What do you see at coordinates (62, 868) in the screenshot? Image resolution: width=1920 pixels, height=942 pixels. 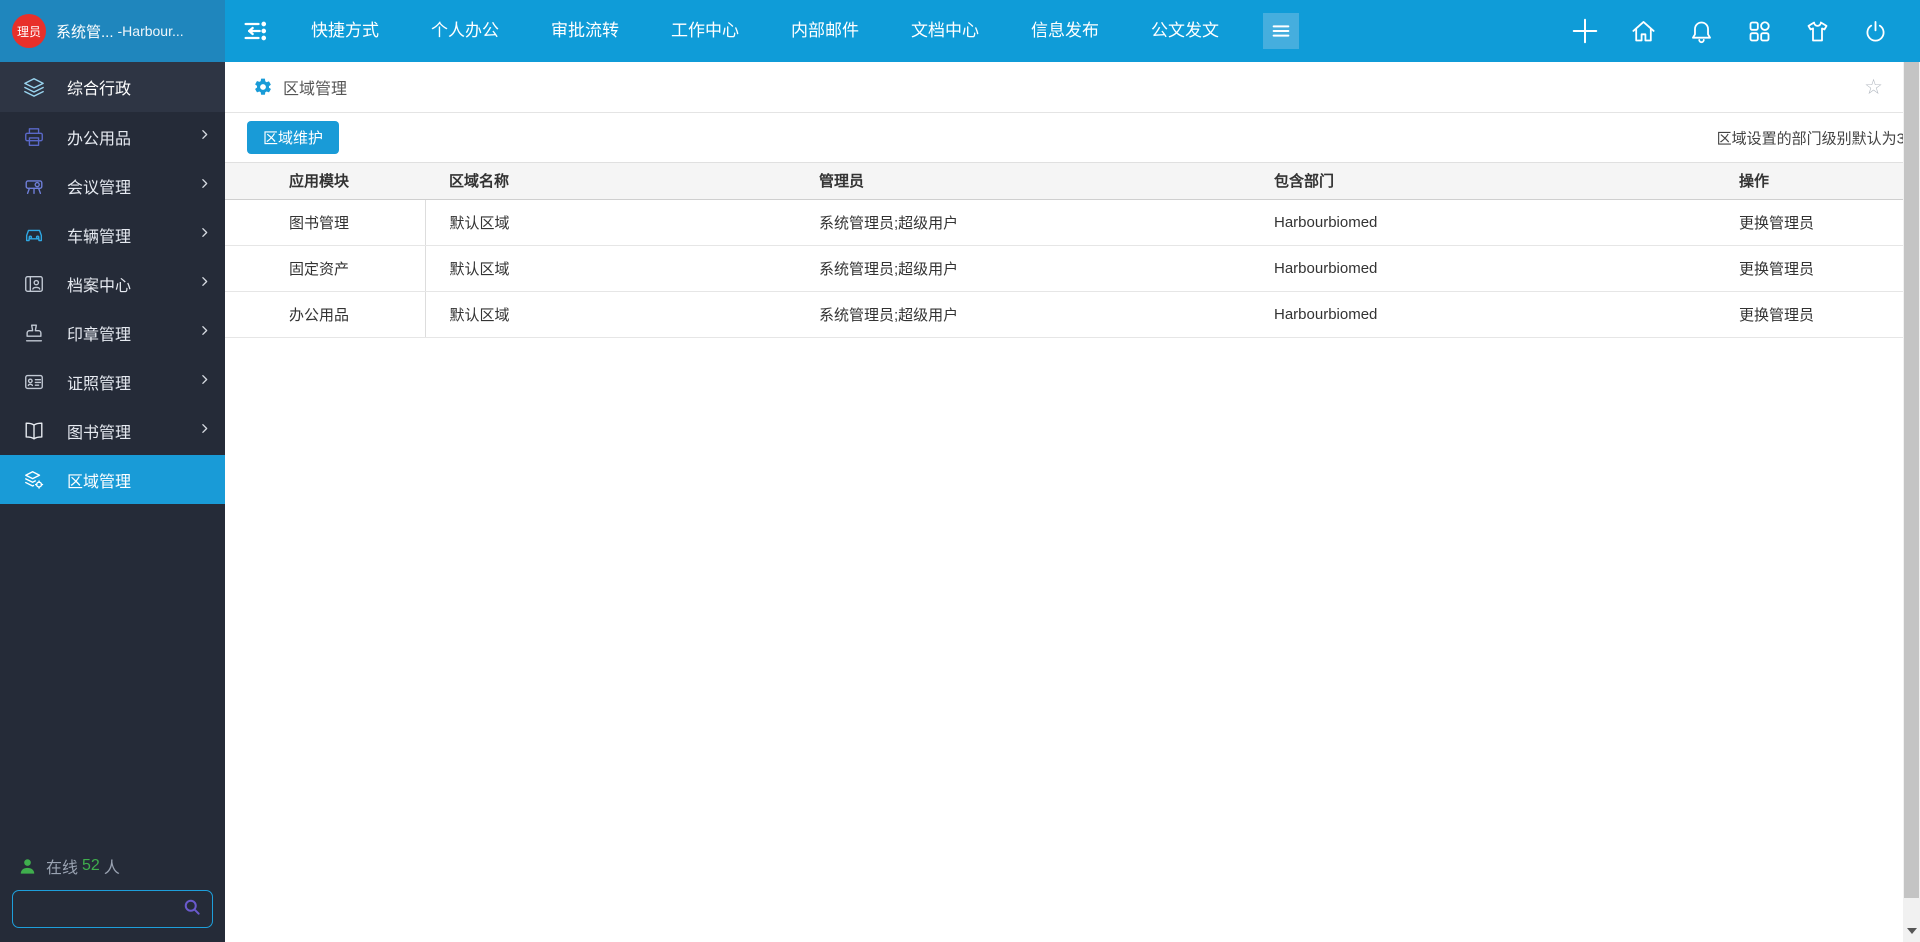 I see `online-prefix: 在线` at bounding box center [62, 868].